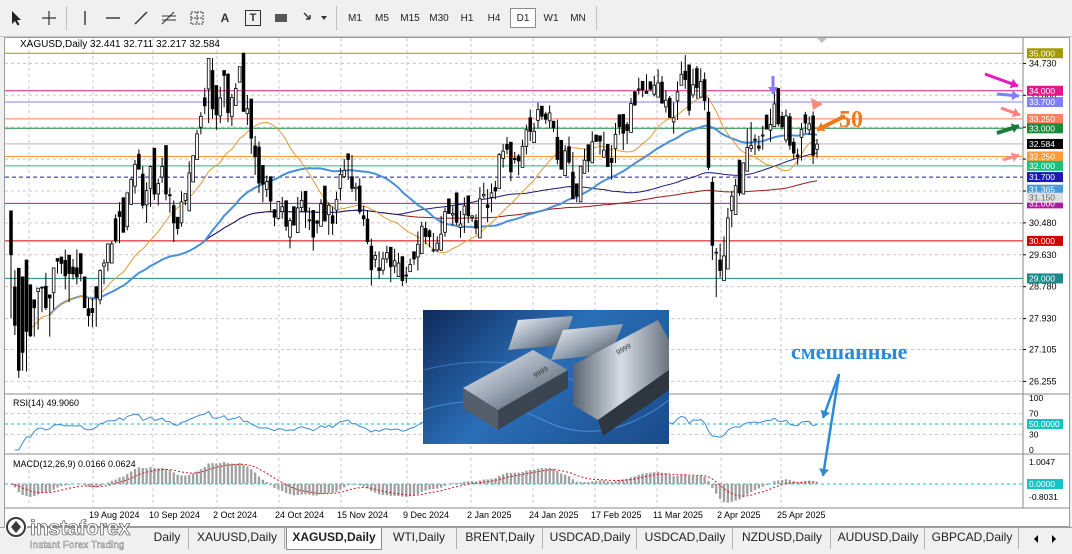  Describe the element at coordinates (878, 538) in the screenshot. I see `tab-audusd: AUDUSD,Daily` at that location.